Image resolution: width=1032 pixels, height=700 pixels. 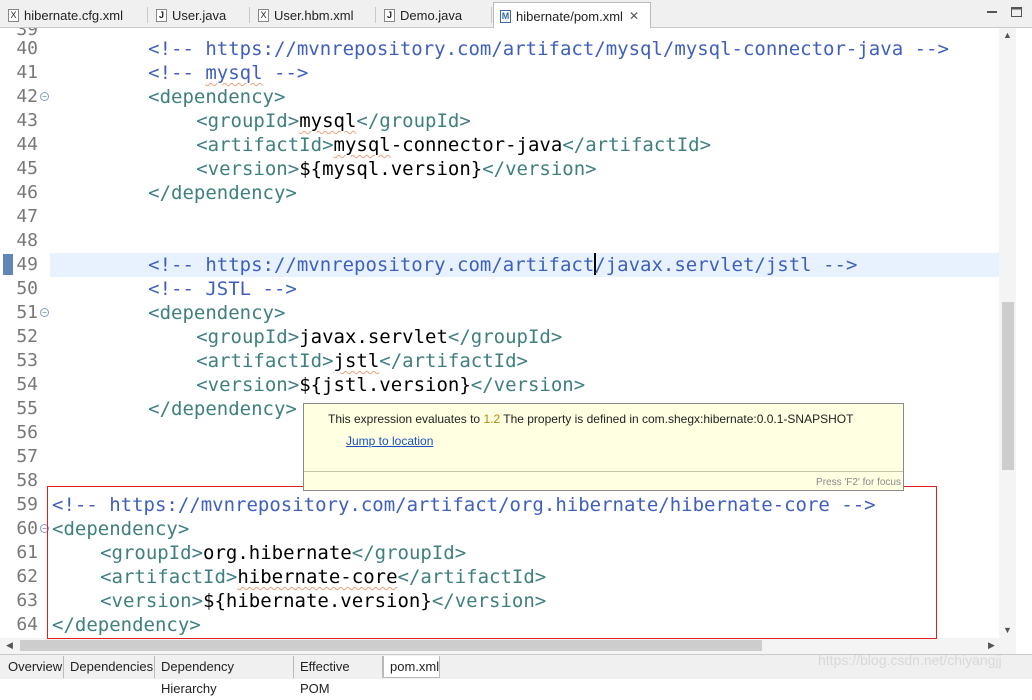 I want to click on close-tab-icon: ✕, so click(x=634, y=16).